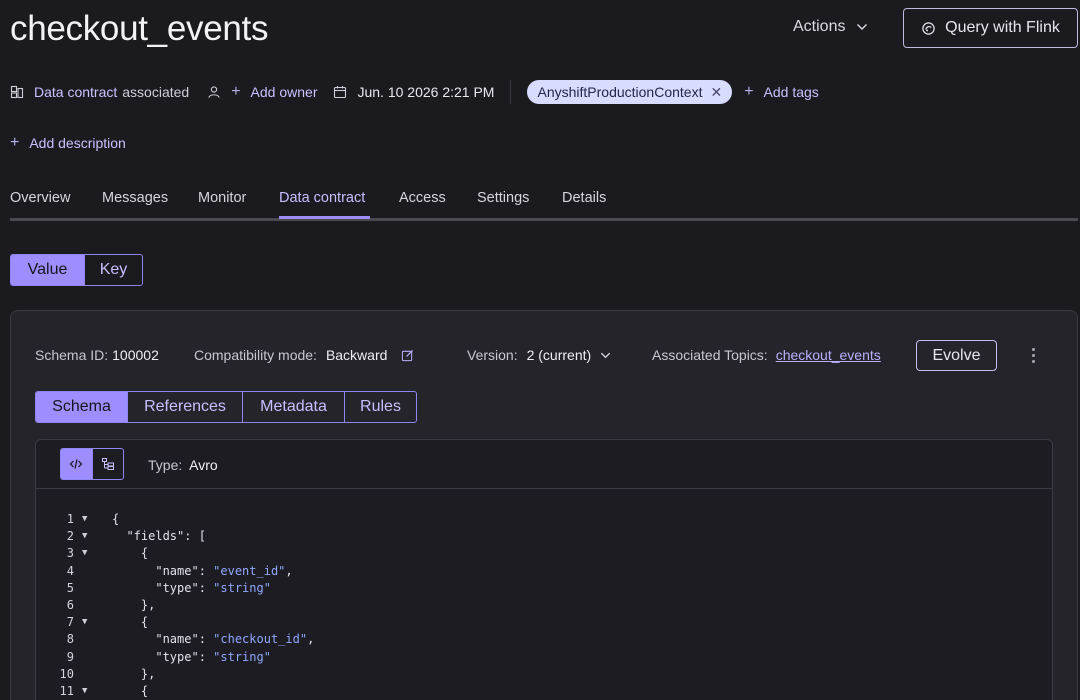 This screenshot has width=1080, height=700. Describe the element at coordinates (536, 674) in the screenshot. I see `code-line: 10 },` at that location.